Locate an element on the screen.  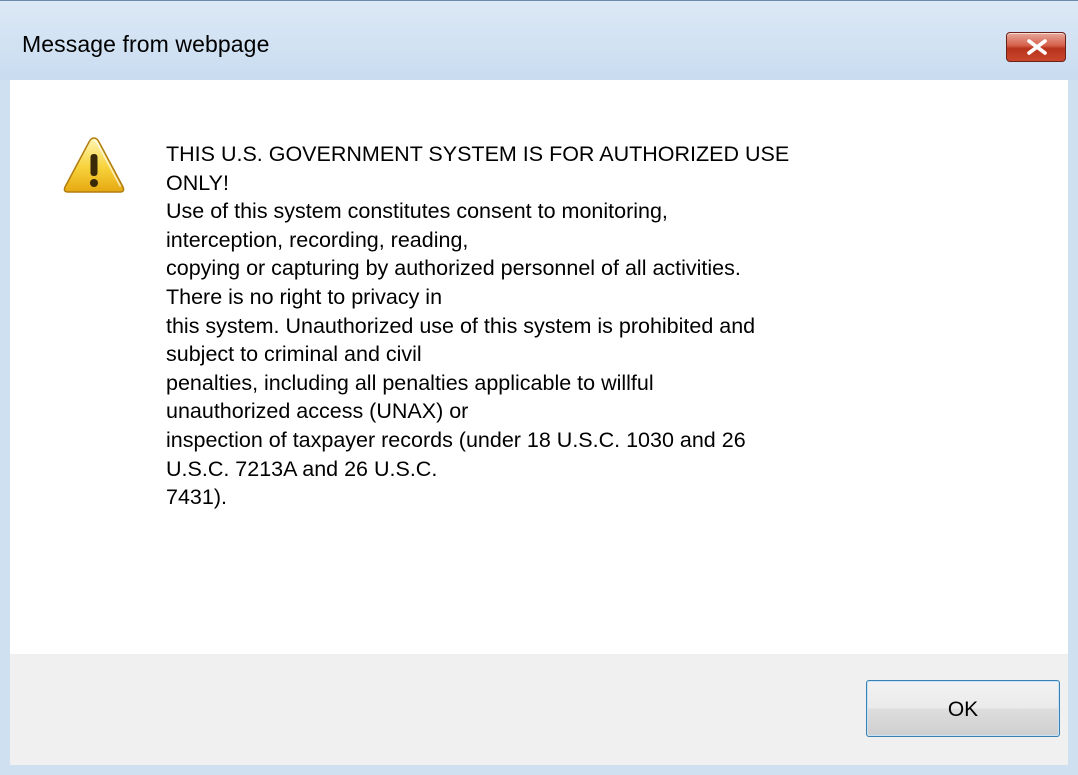
close-x-icon is located at coordinates (1037, 47).